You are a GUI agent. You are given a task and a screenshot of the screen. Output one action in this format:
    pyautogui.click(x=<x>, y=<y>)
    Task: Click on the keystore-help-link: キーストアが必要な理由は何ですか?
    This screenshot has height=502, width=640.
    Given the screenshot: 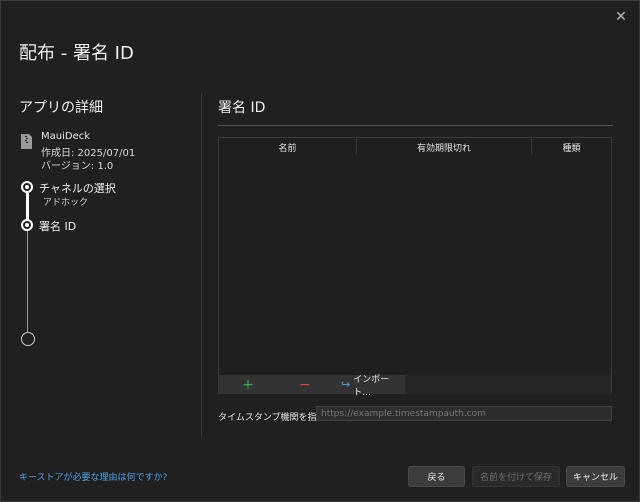 What is the action you would take?
    pyautogui.click(x=93, y=476)
    